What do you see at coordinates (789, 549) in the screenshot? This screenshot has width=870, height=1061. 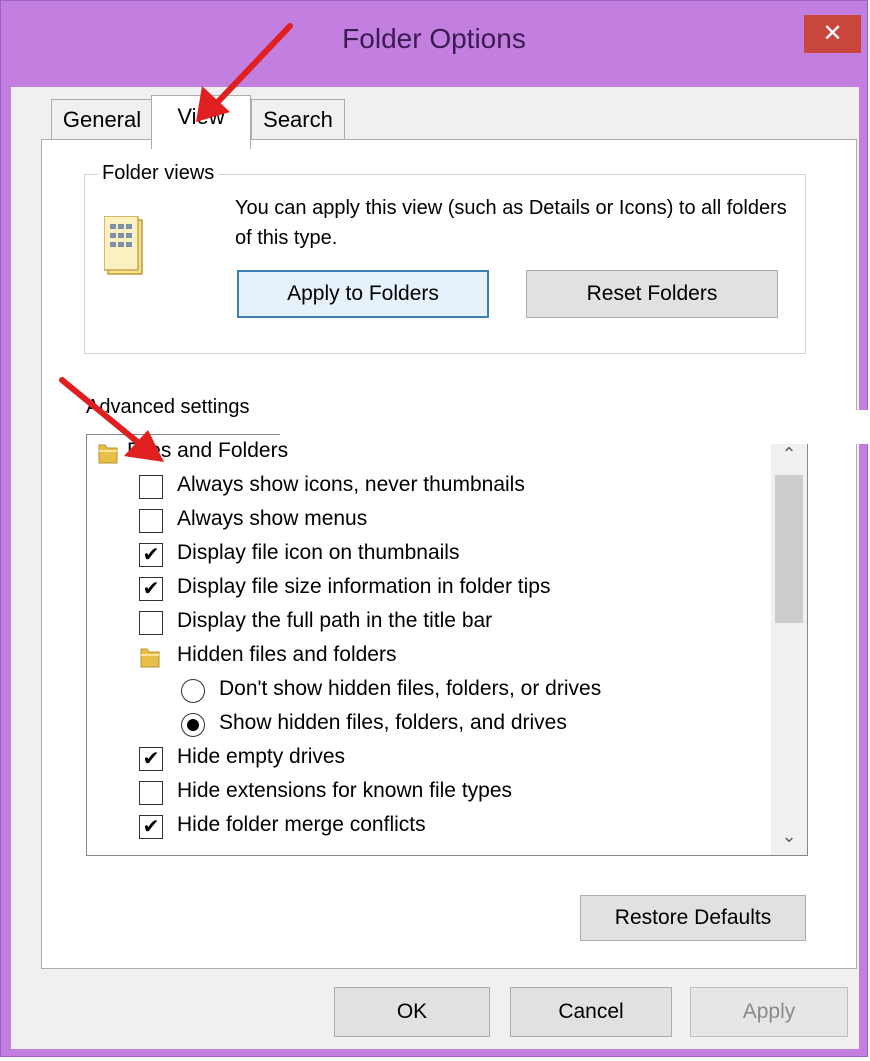 I see `scroll-thumb` at bounding box center [789, 549].